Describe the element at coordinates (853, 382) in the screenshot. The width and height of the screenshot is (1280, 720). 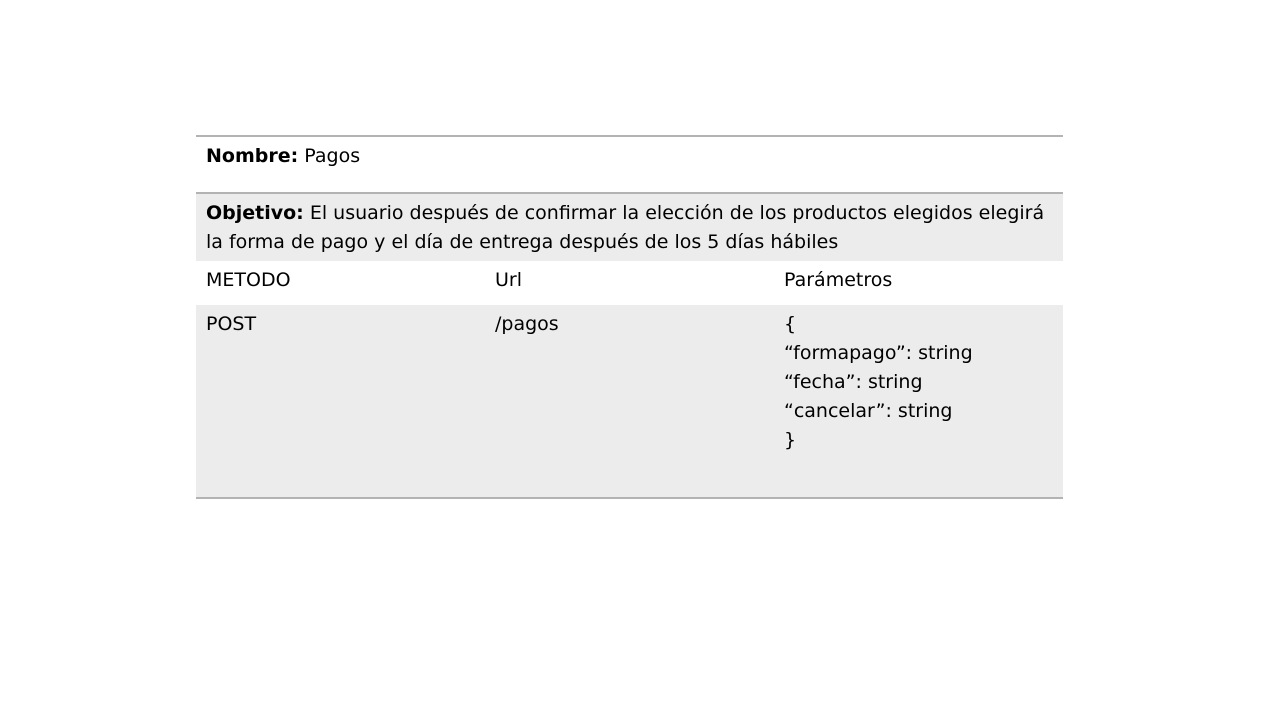
I see `param-line-fecha: “fecha”: string` at that location.